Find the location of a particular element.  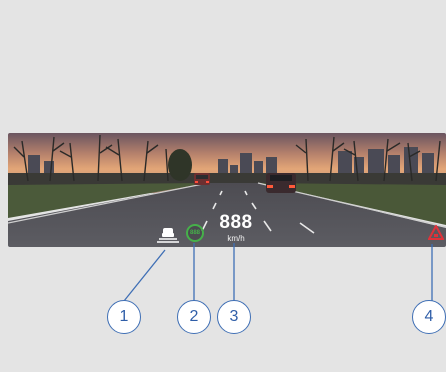

callout-1: 1 is located at coordinates (124, 317).